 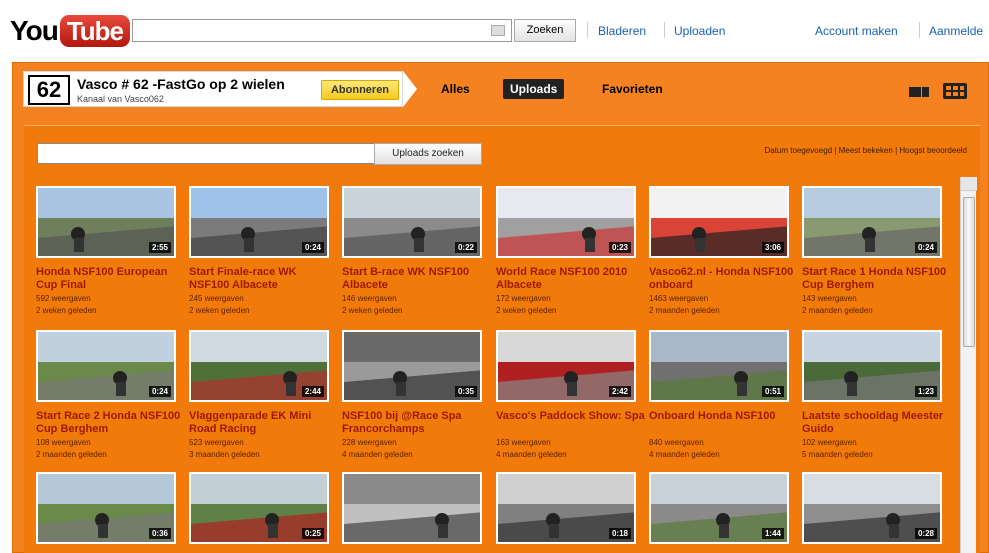 What do you see at coordinates (465, 391) in the screenshot?
I see `video-duration: 0:35` at bounding box center [465, 391].